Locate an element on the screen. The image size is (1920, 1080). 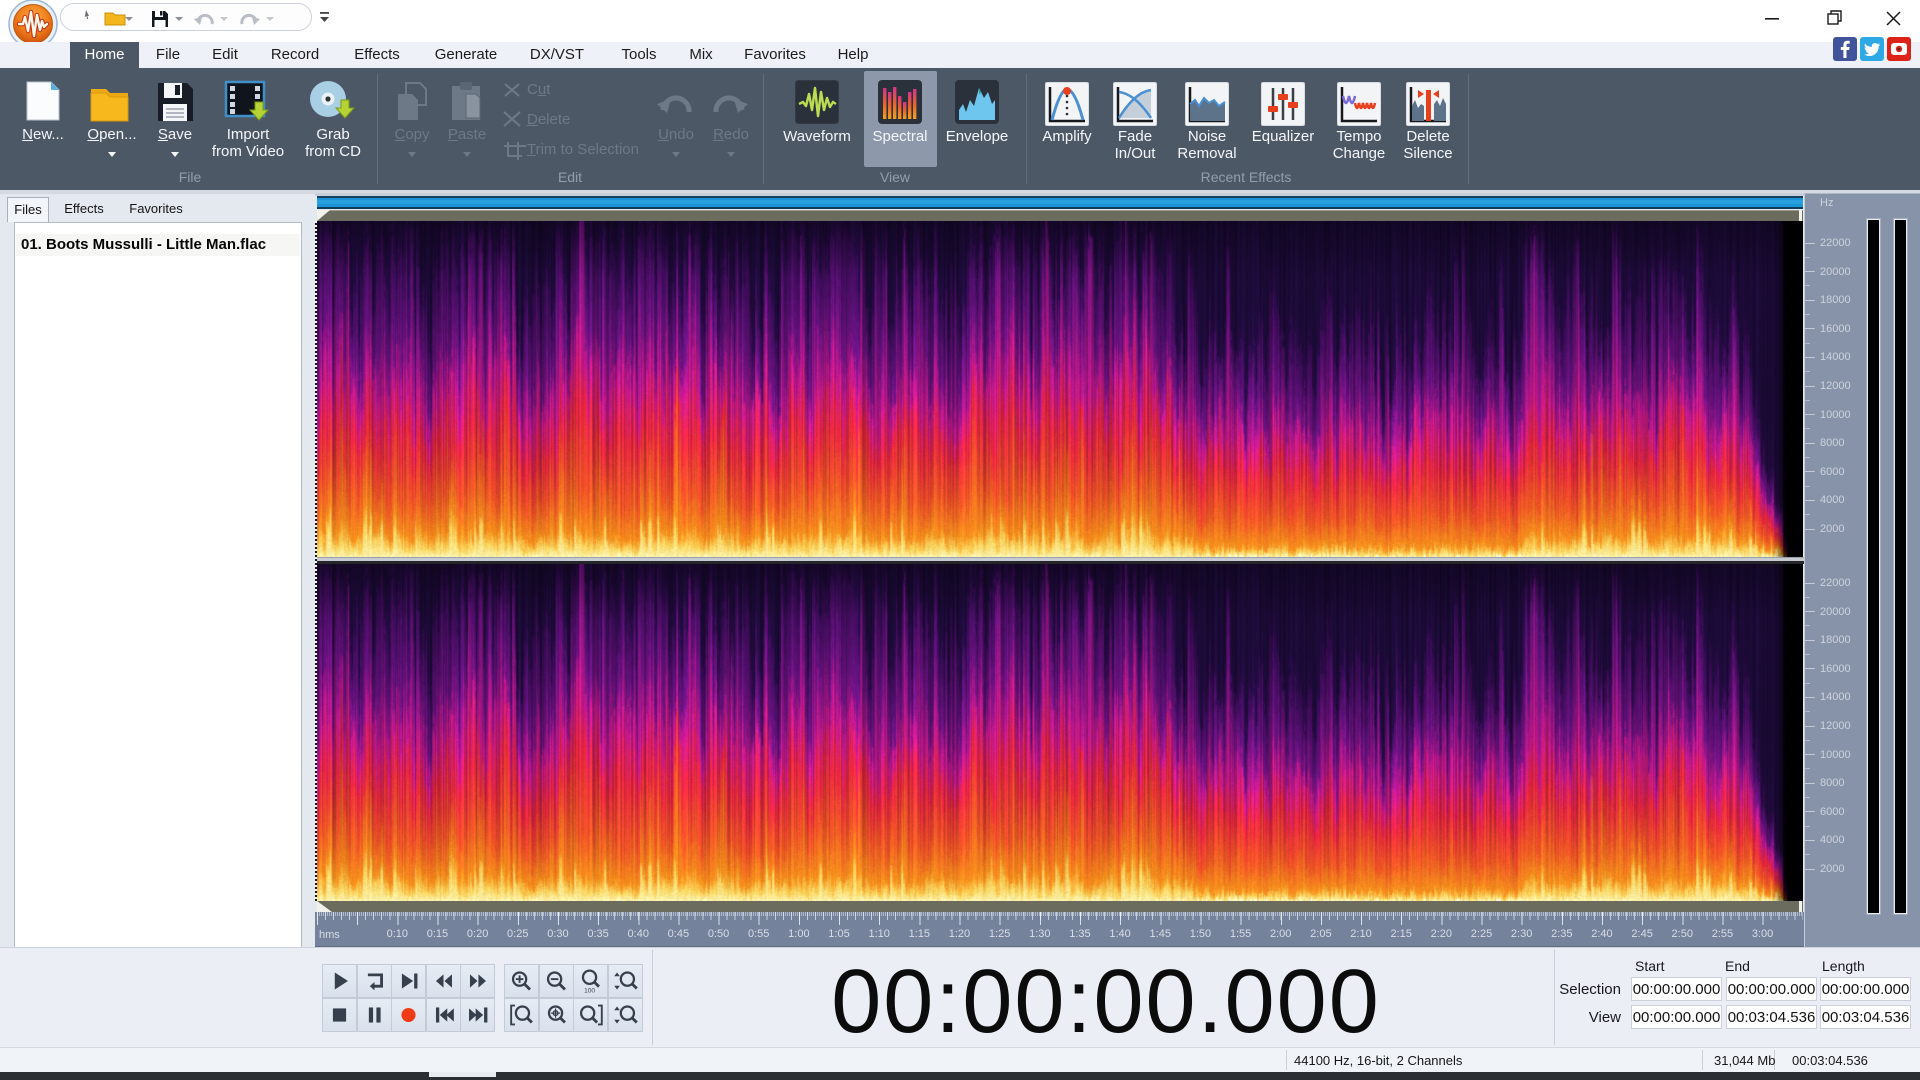
svg-text: 100 is located at coordinates (589, 990).